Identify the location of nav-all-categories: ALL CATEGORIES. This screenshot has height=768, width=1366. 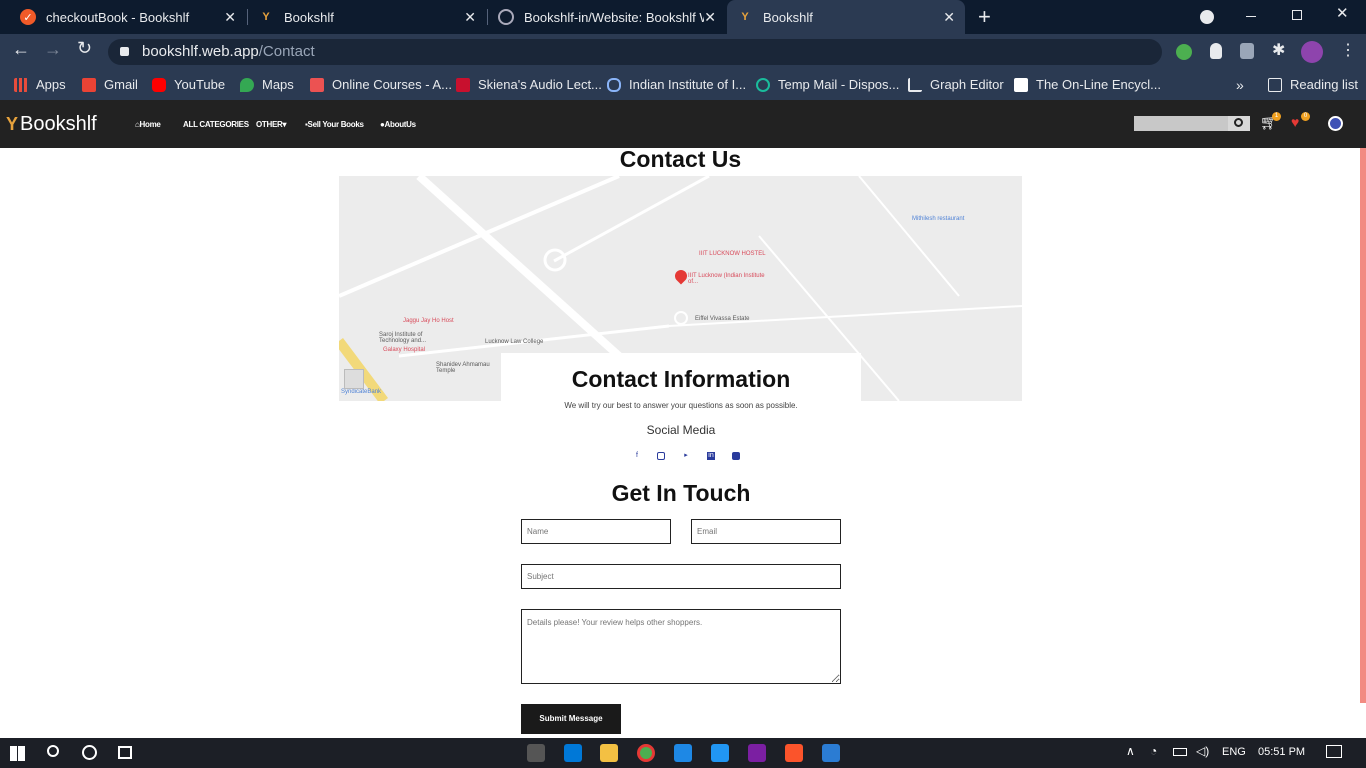
(216, 124).